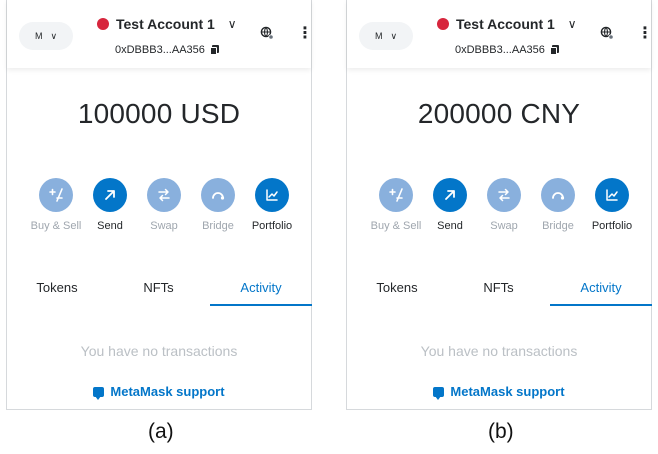 The height and width of the screenshot is (454, 658). What do you see at coordinates (159, 113) in the screenshot?
I see `balance-amount: 100000 USD` at bounding box center [159, 113].